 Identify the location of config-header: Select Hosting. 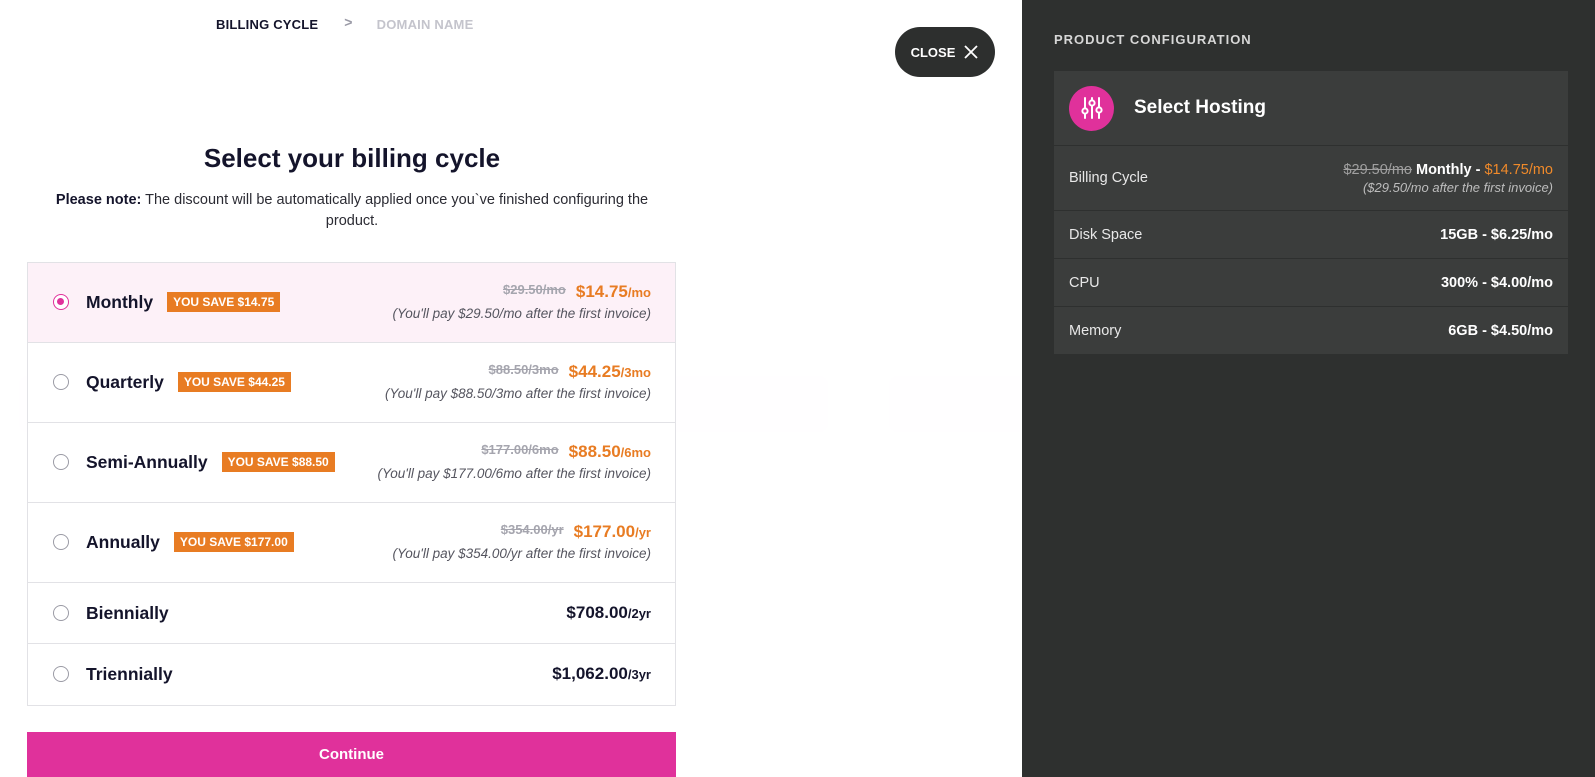
(1311, 108).